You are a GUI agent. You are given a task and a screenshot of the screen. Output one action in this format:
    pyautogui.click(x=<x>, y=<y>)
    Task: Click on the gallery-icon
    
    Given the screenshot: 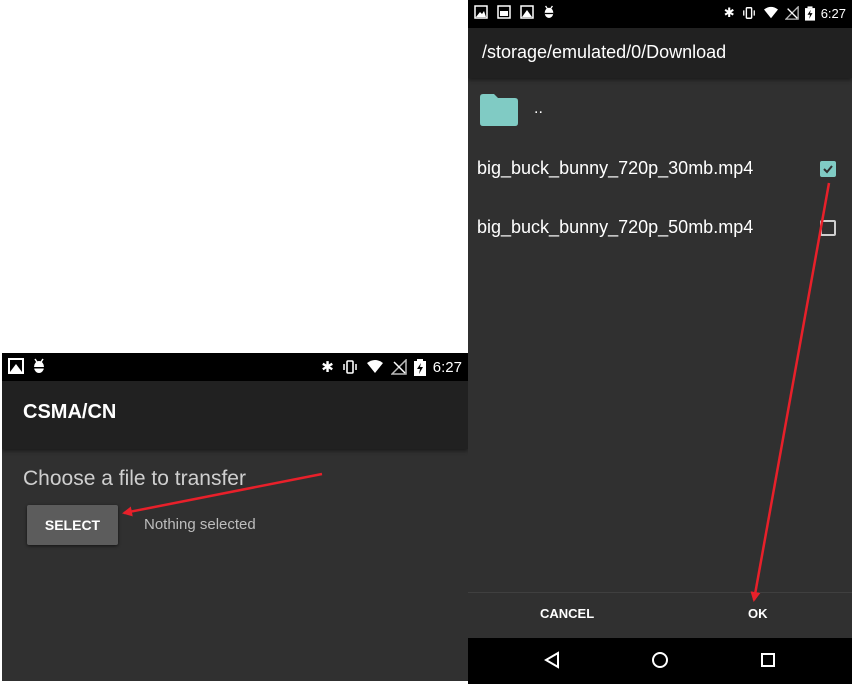 What is the action you would take?
    pyautogui.click(x=481, y=12)
    